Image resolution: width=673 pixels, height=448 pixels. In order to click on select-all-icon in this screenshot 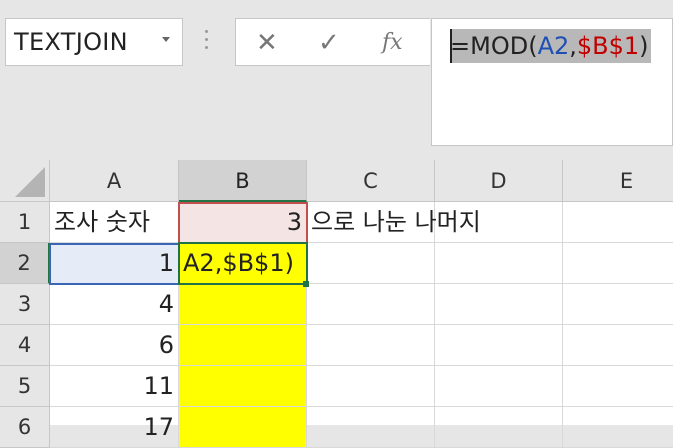, I will do `click(30, 182)`.